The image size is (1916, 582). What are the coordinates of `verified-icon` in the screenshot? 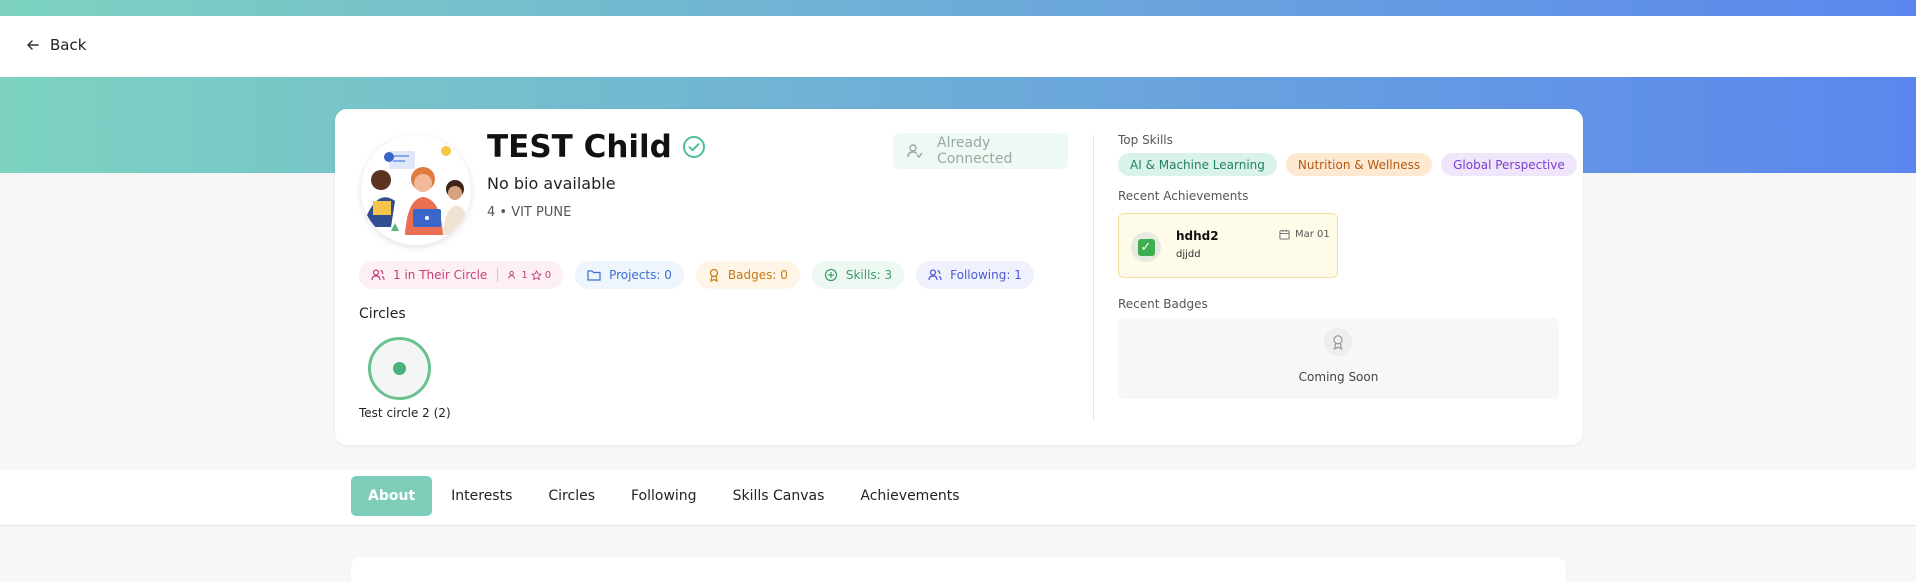 It's located at (694, 147).